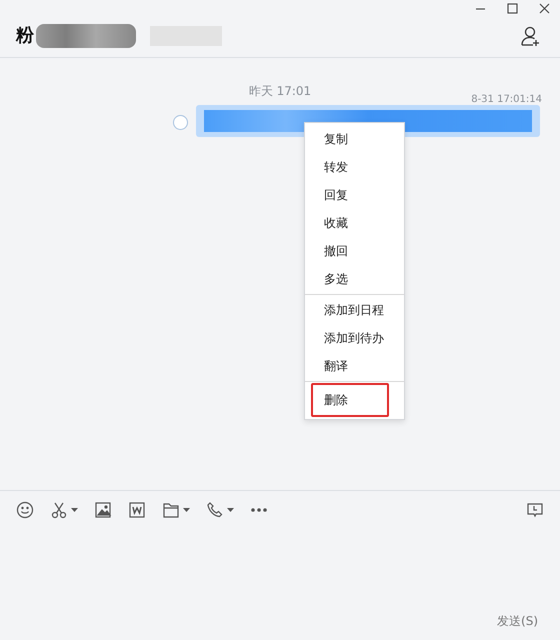 This screenshot has height=640, width=560. I want to click on message-time: 8-31 17:01:14, so click(506, 100).